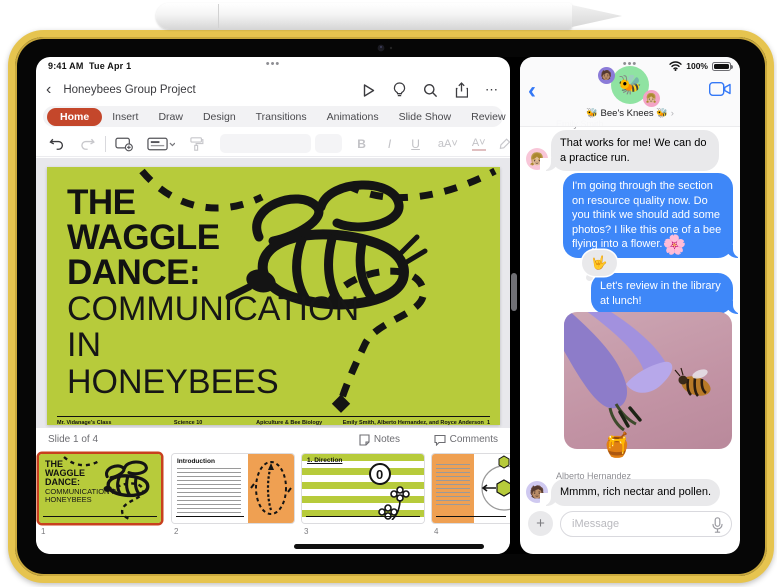 This screenshot has height=587, width=777. What do you see at coordinates (84, 422) in the screenshot?
I see `slide-footer-class: Mr. Vidanage's Class` at bounding box center [84, 422].